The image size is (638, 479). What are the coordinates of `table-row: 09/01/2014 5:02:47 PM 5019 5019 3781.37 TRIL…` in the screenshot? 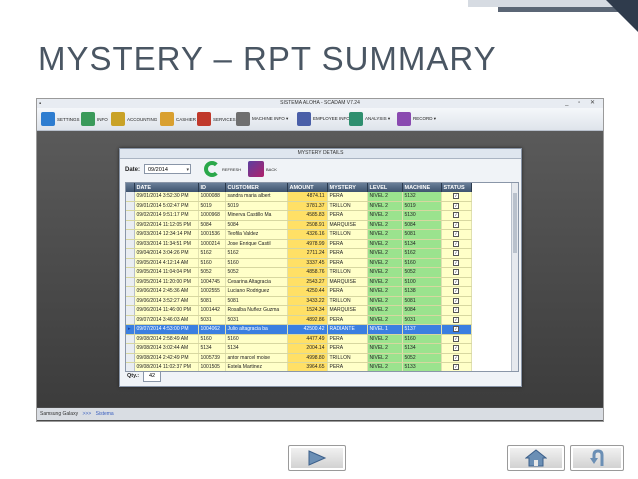 It's located at (299, 206).